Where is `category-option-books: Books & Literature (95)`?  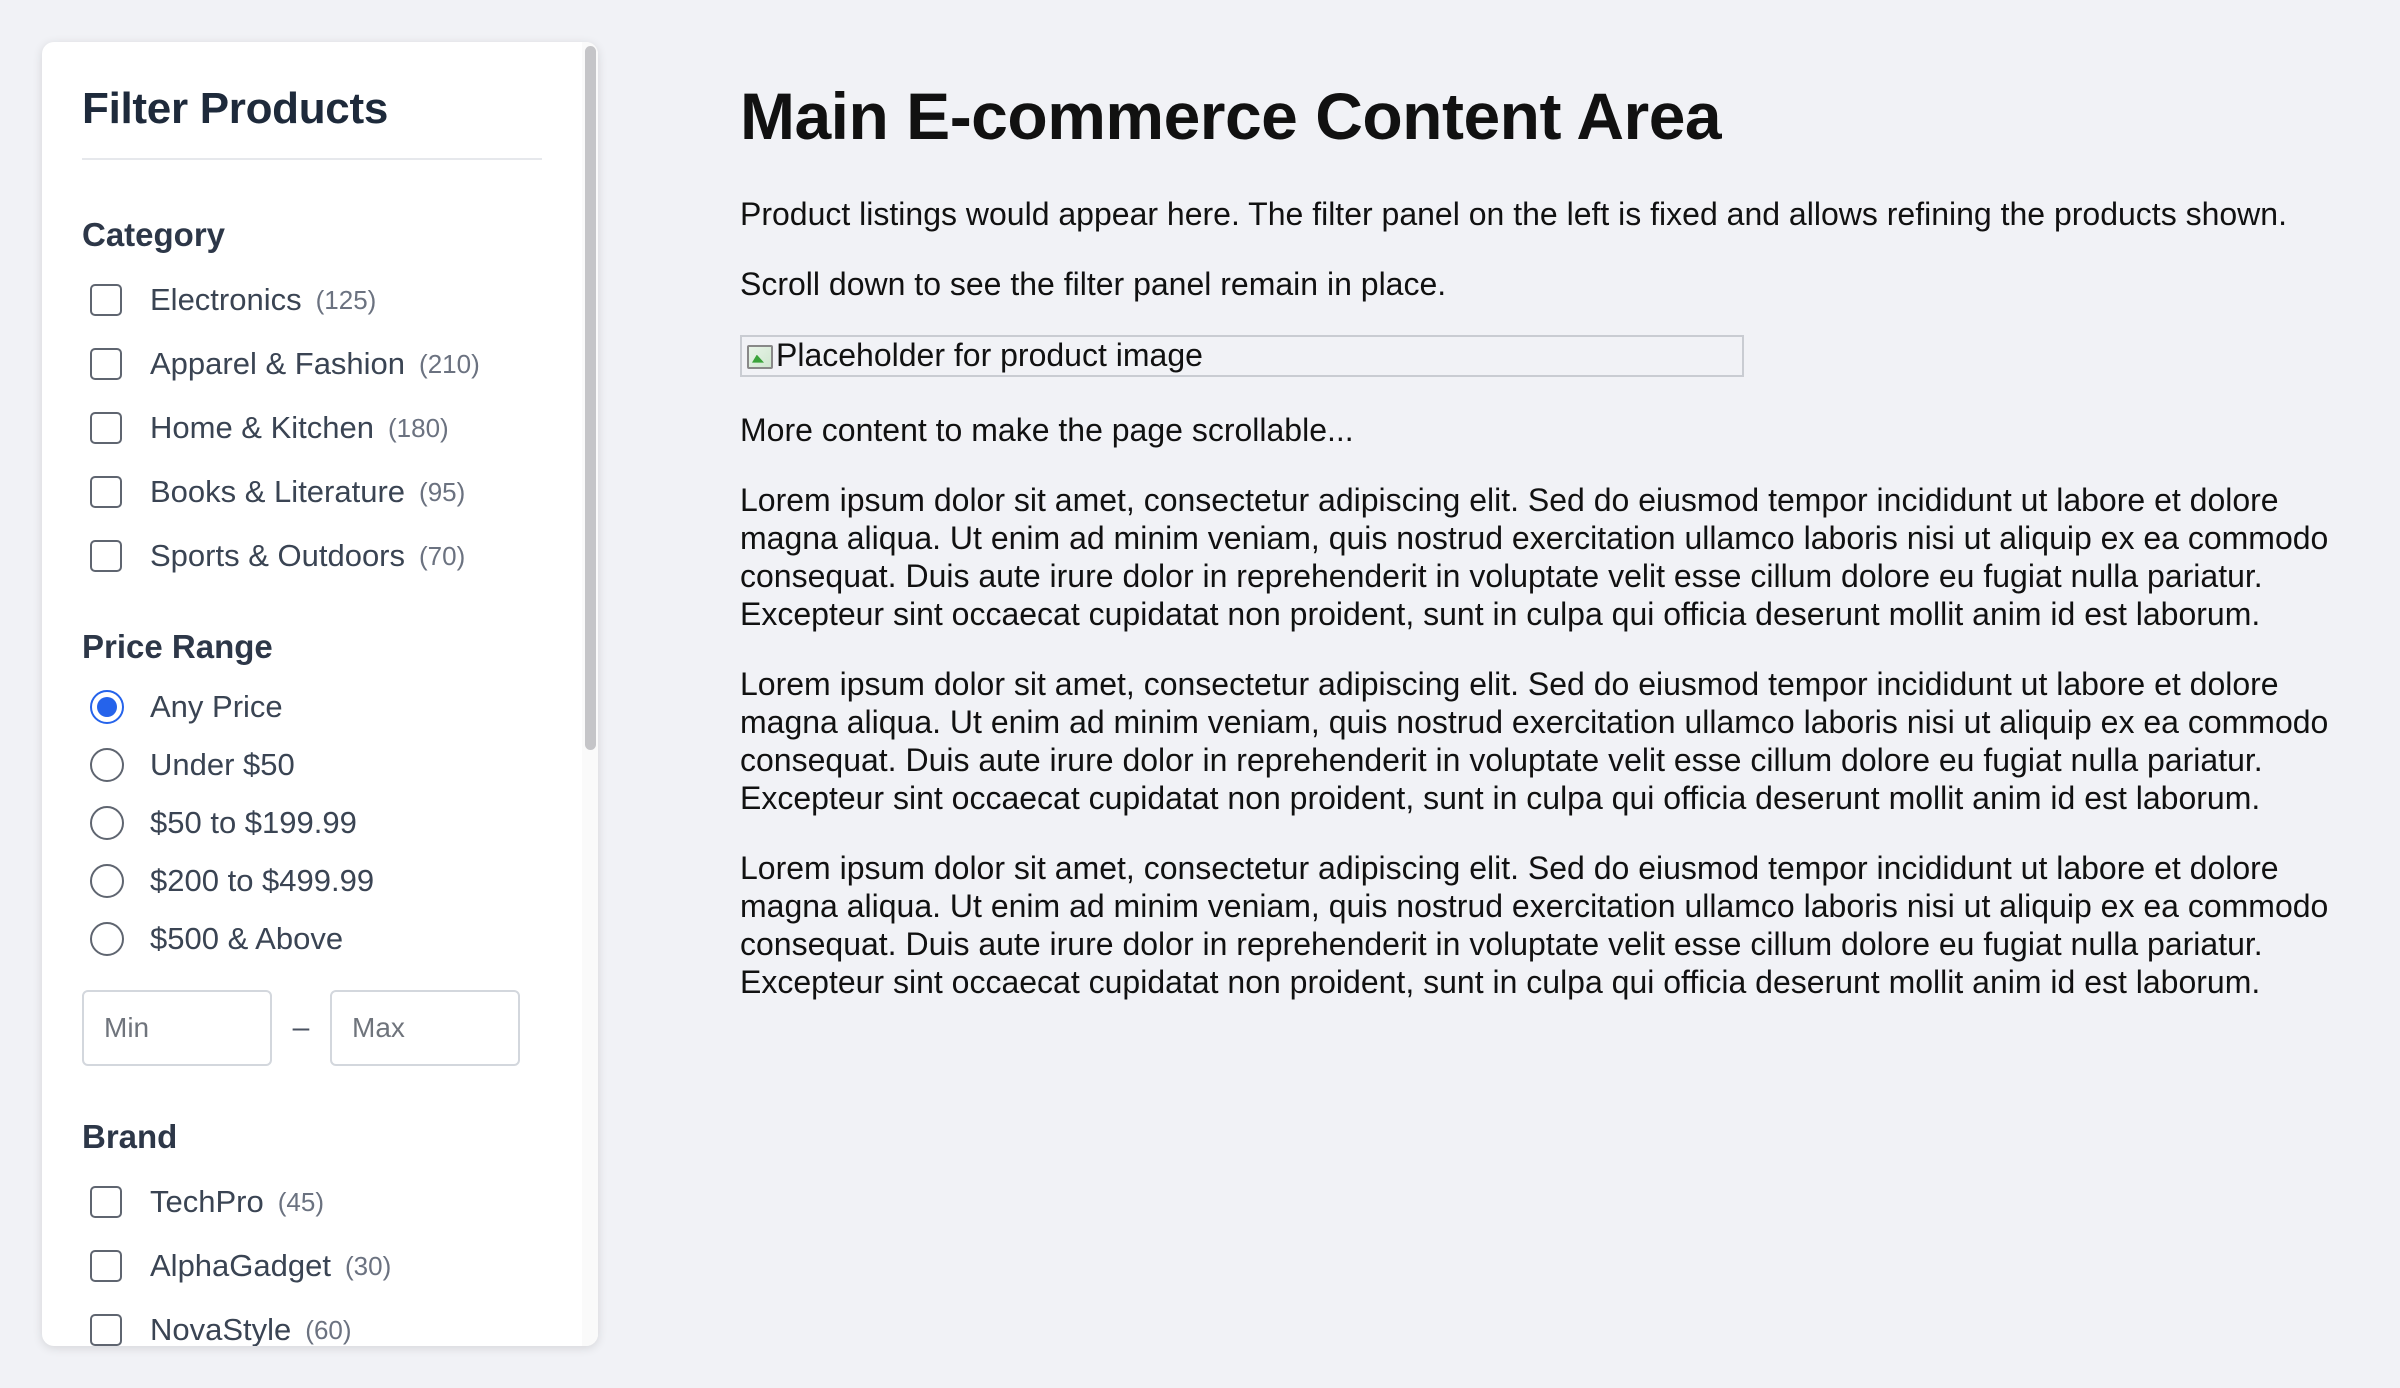 category-option-books: Books & Literature (95) is located at coordinates (312, 492).